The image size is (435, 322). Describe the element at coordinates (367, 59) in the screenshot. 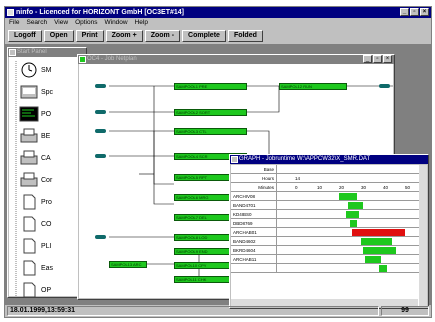

I see `netplan-minimize-button: _` at that location.